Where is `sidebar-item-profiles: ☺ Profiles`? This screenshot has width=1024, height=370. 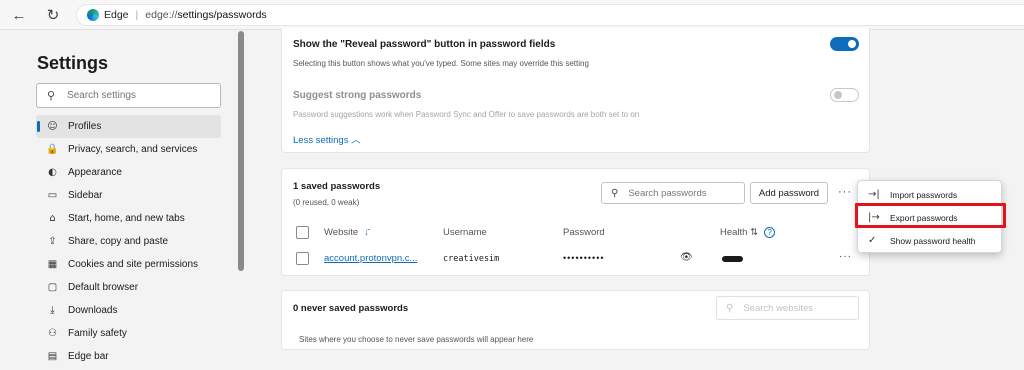 sidebar-item-profiles: ☺ Profiles is located at coordinates (128, 126).